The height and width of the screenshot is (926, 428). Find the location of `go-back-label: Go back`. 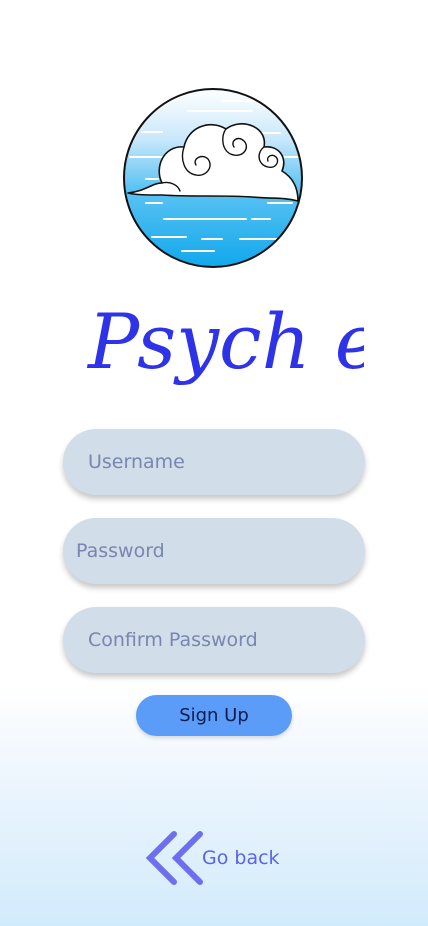

go-back-label: Go back is located at coordinates (241, 858).